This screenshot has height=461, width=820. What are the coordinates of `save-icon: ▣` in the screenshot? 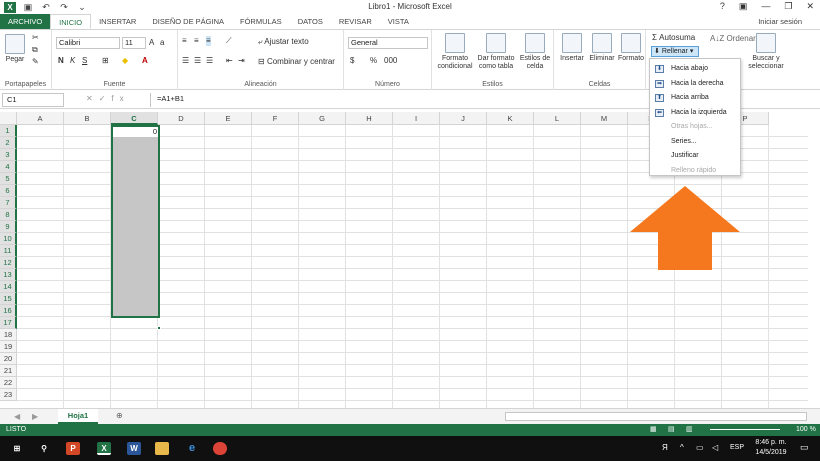 It's located at (28, 7).